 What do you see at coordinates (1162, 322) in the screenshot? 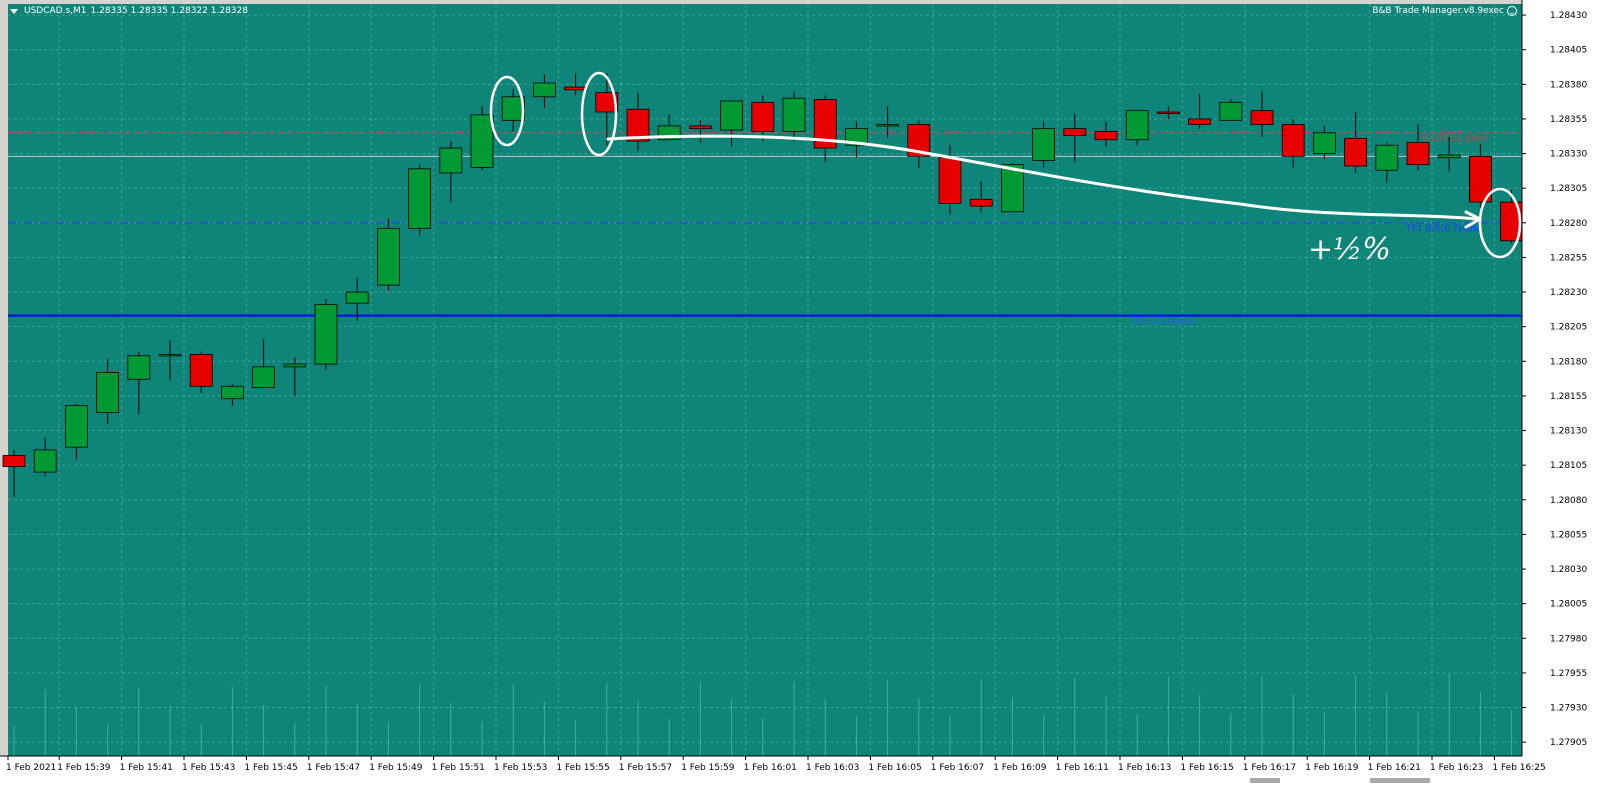
I see `level-label-tp2: TP2 (13.4pips)` at bounding box center [1162, 322].